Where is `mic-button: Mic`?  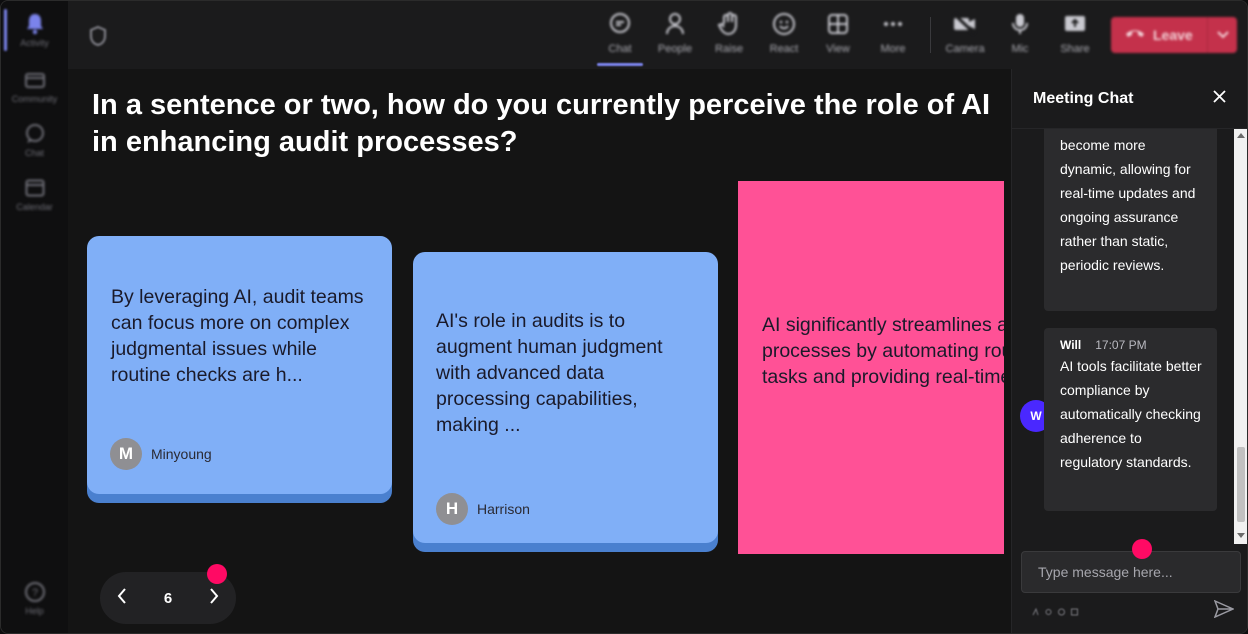
mic-button: Mic is located at coordinates (1020, 33).